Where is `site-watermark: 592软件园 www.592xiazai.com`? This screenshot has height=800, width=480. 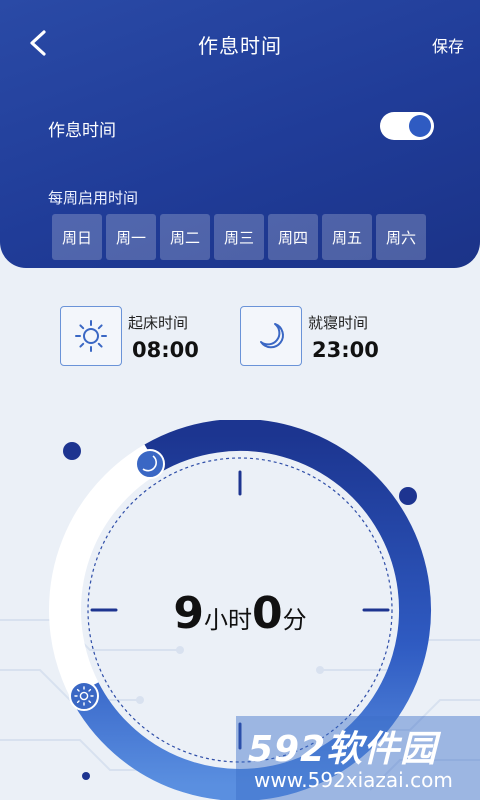 site-watermark: 592软件园 www.592xiazai.com is located at coordinates (358, 758).